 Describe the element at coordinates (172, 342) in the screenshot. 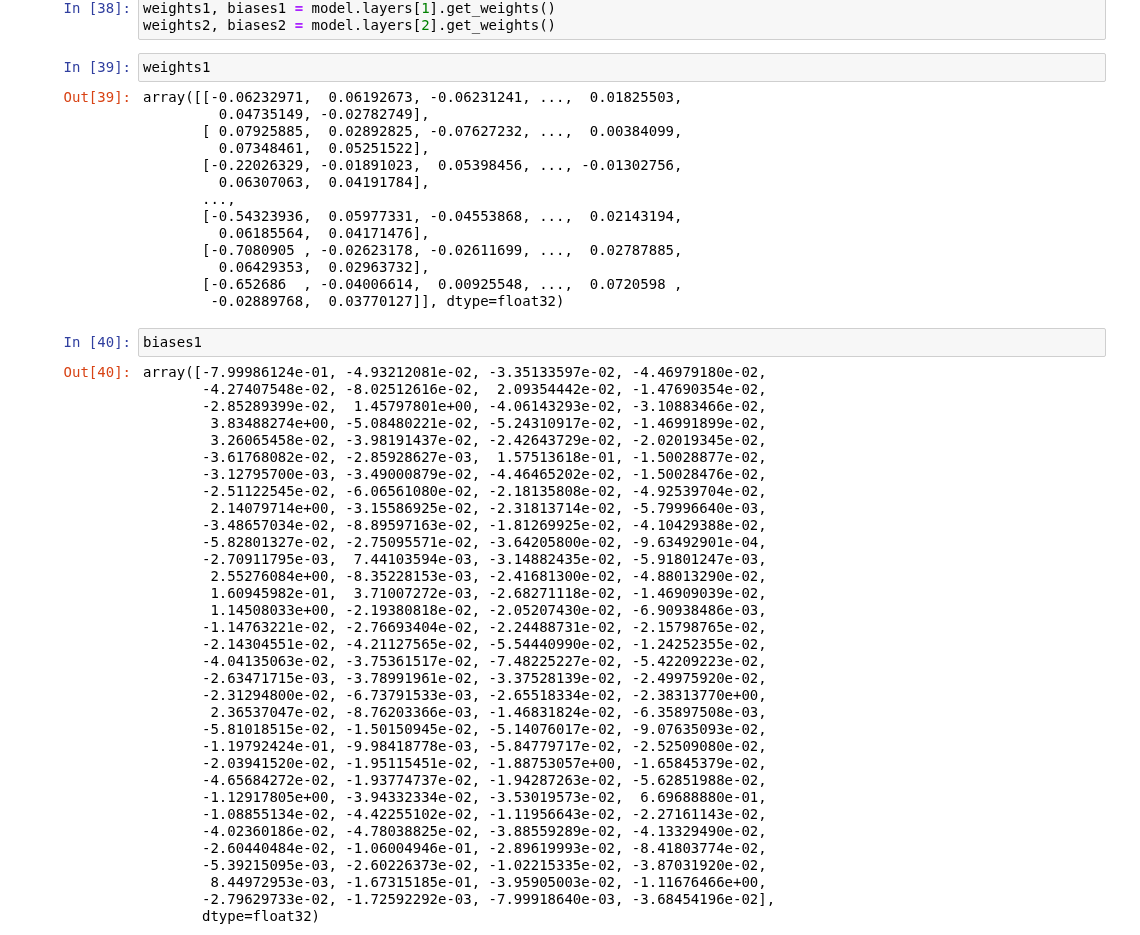

I see `code-line: biases1` at that location.